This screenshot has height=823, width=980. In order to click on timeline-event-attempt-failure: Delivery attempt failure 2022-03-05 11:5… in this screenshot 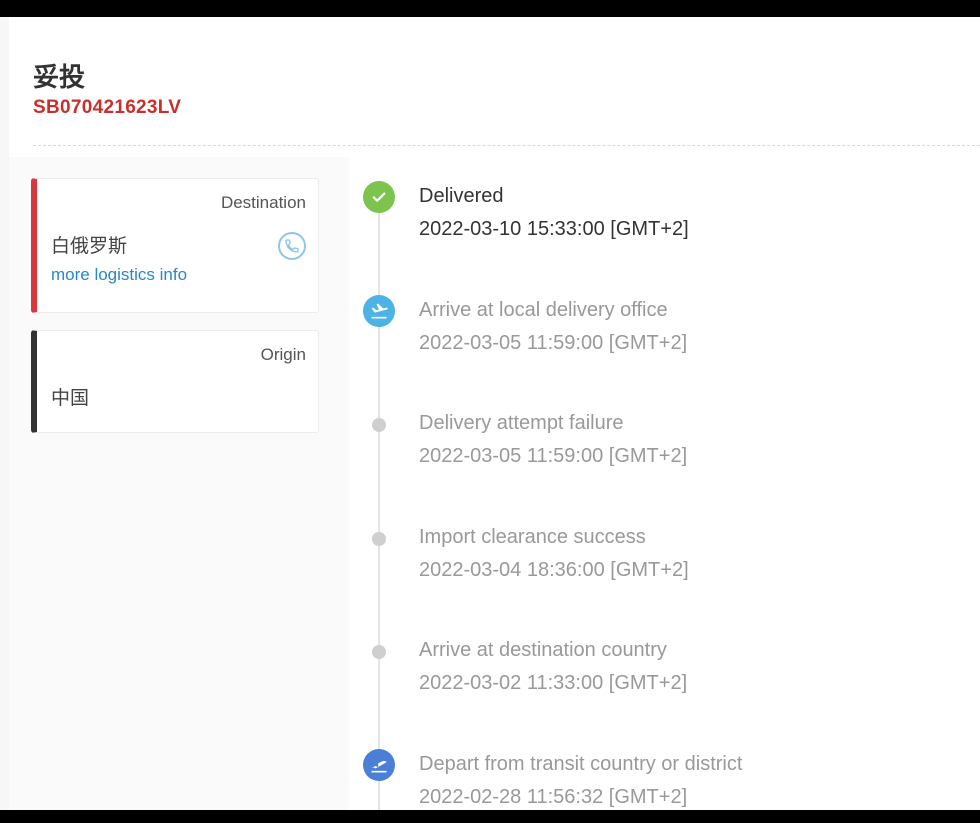, I will do `click(649, 446)`.